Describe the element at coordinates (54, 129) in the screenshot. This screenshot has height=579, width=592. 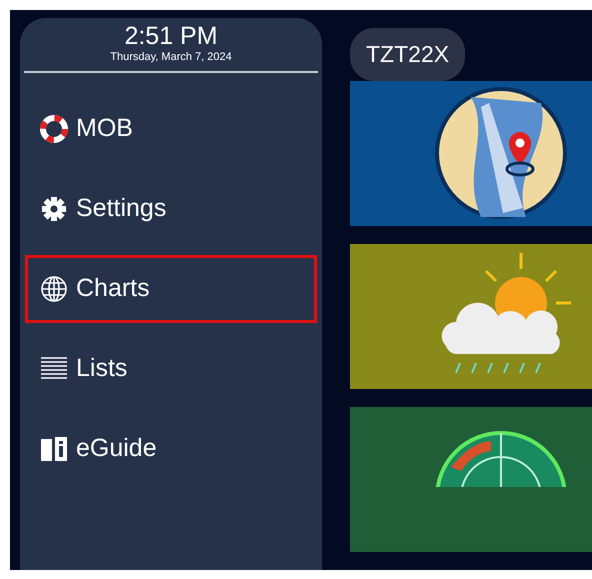
I see `lifebuoy-icon` at that location.